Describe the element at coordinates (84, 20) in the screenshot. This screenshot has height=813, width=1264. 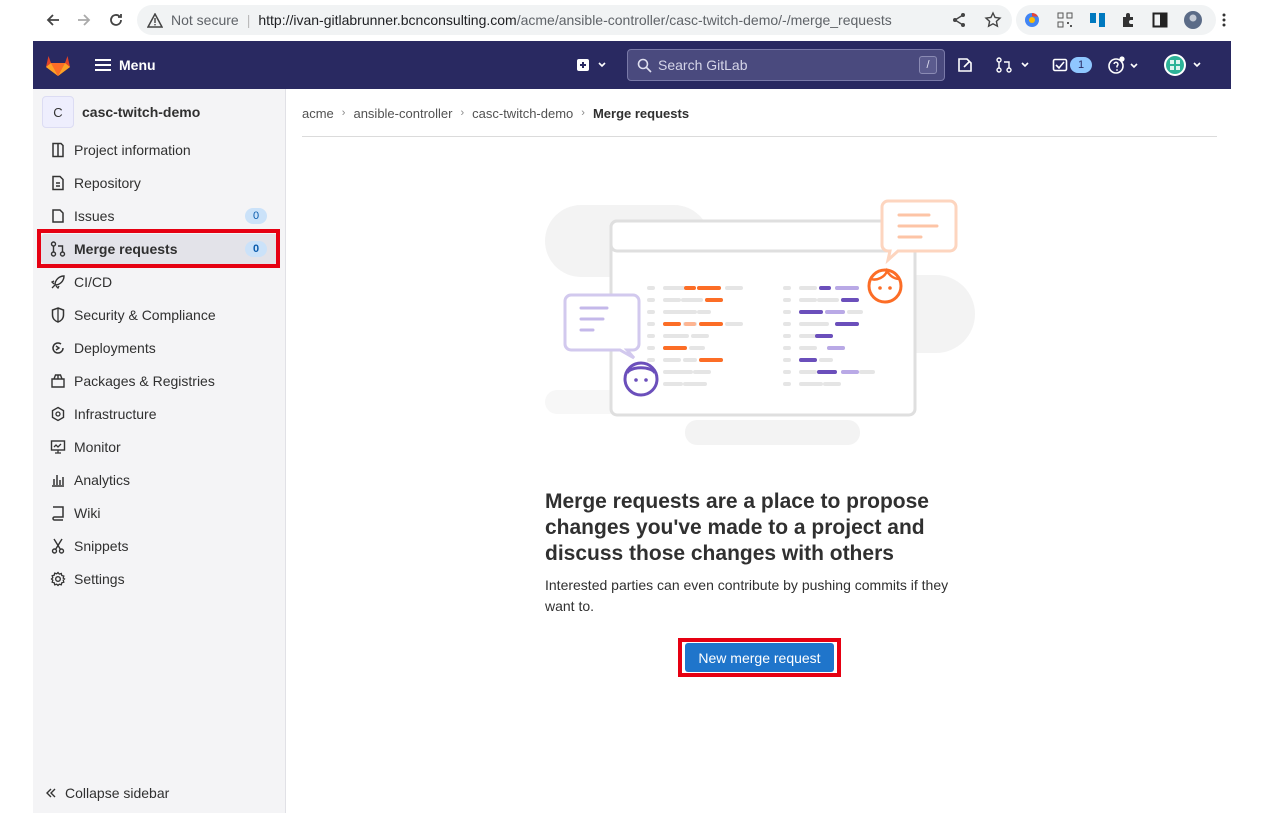
I see `forward-arrow-icon` at that location.